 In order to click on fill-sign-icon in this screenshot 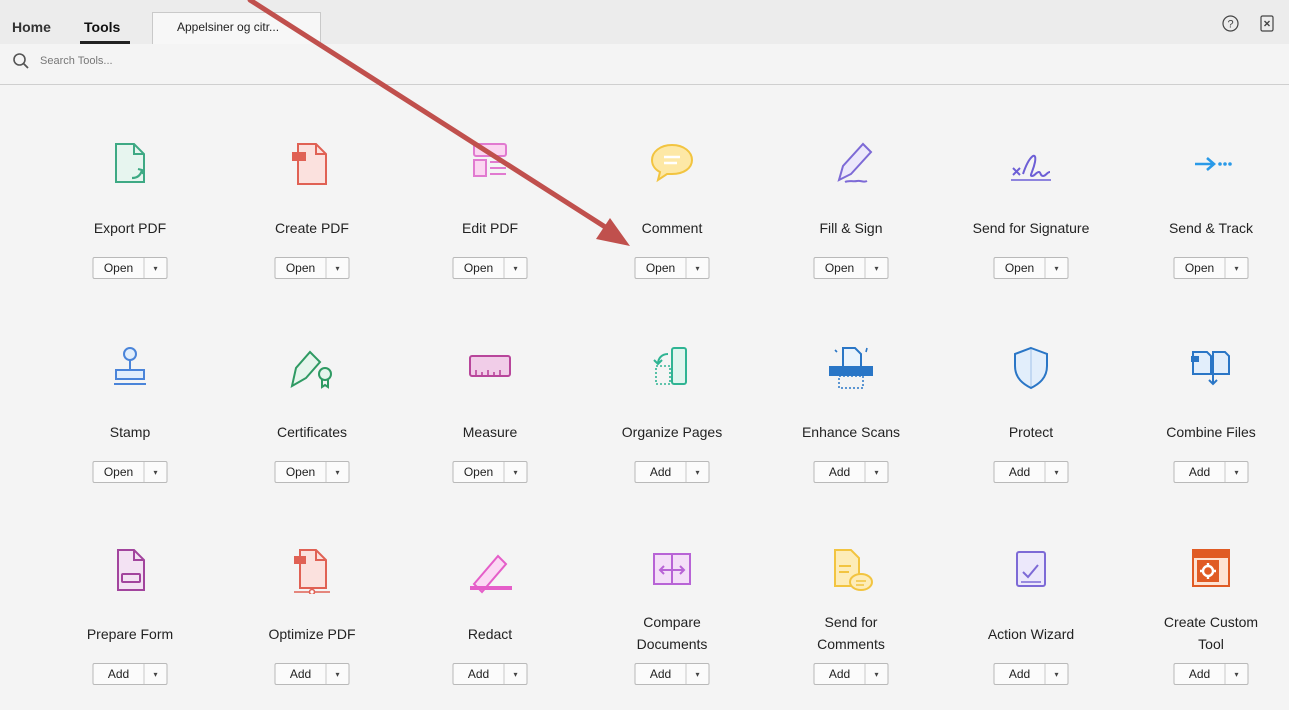, I will do `click(851, 163)`.